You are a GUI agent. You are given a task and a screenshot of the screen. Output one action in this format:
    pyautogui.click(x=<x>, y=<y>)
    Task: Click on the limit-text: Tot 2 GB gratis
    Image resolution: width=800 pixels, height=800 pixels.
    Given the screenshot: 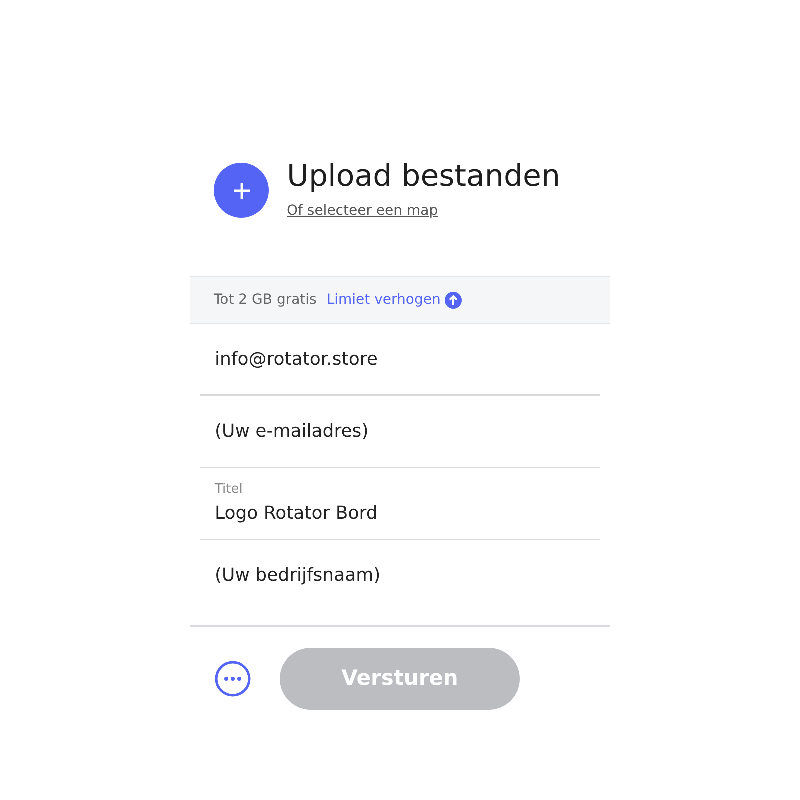 What is the action you would take?
    pyautogui.click(x=265, y=300)
    